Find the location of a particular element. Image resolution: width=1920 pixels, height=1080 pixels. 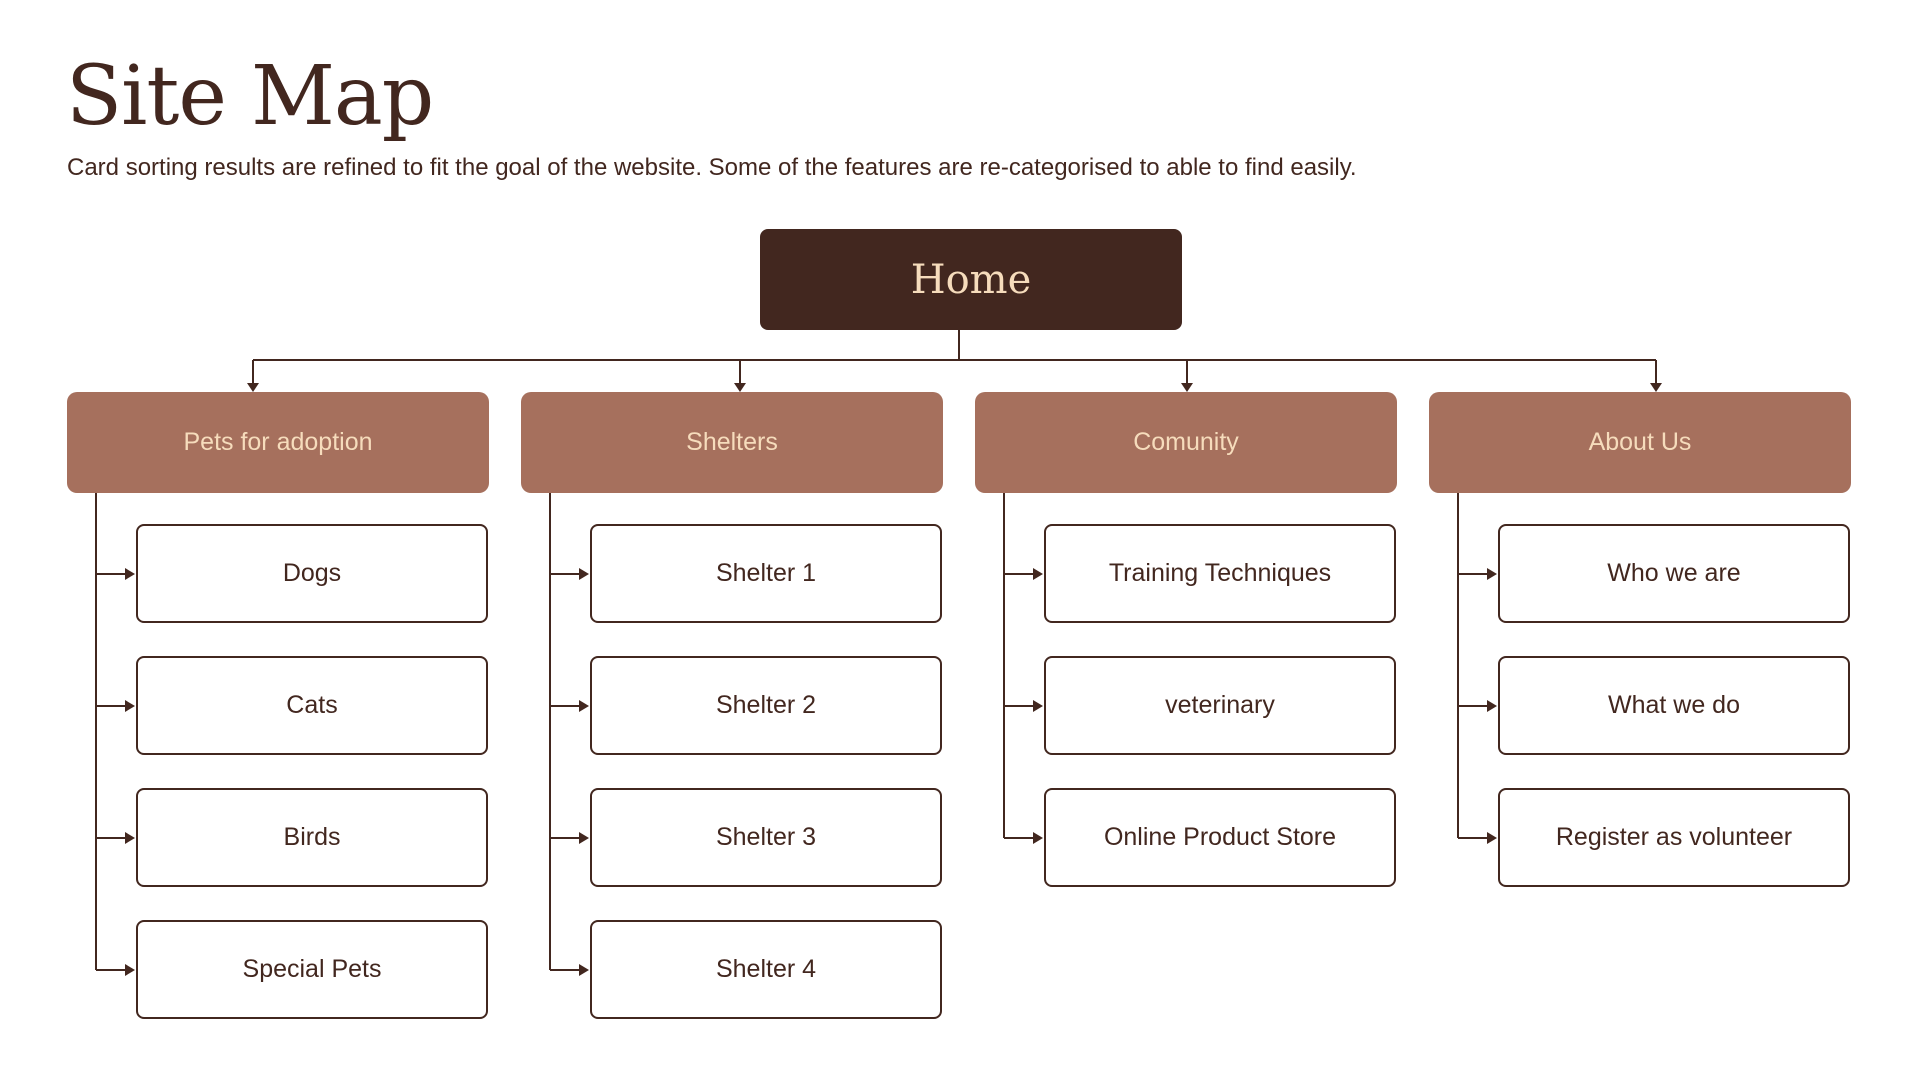

category-shelters: Shelters is located at coordinates (732, 442).